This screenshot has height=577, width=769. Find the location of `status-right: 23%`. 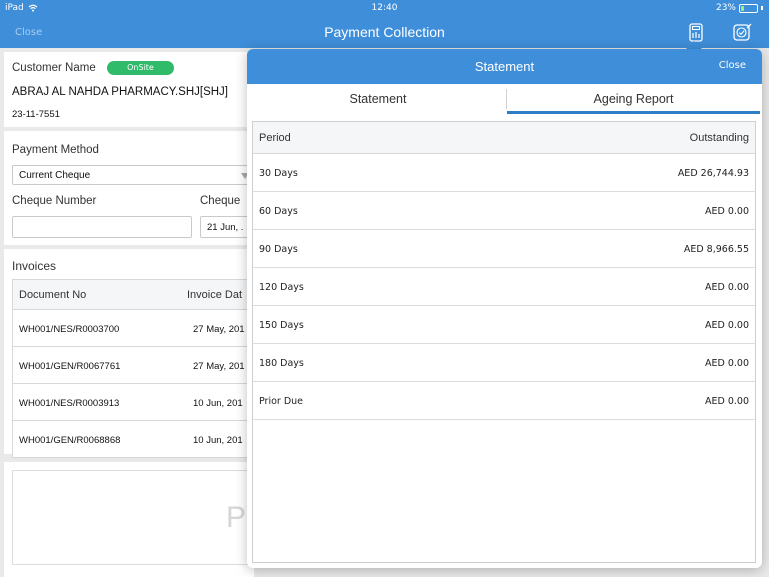

status-right: 23% is located at coordinates (739, 8).